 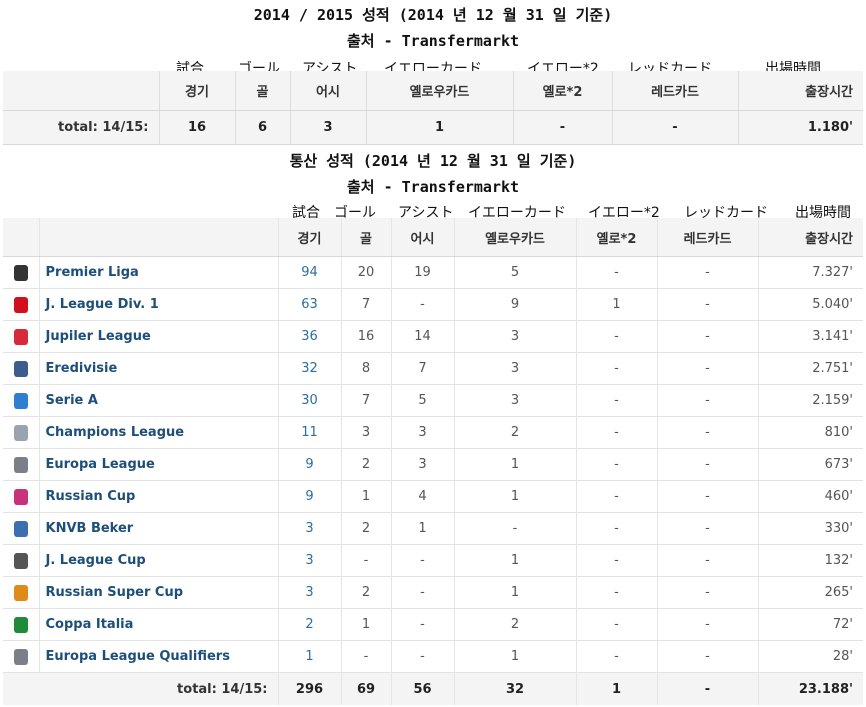 I want to click on europa-league-qualifiers-icon, so click(x=20, y=656).